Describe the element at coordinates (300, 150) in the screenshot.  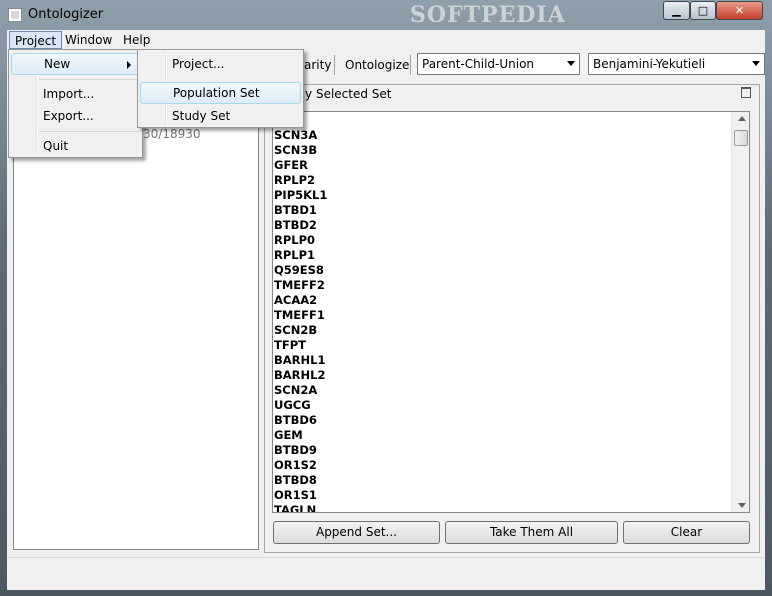
I see `gene-list-item: SCN3B` at that location.